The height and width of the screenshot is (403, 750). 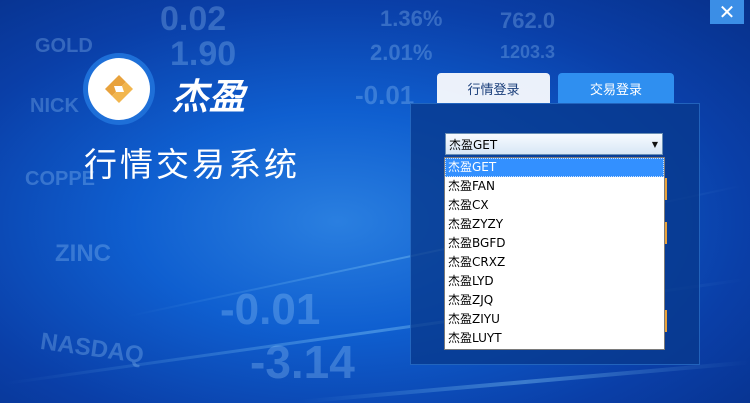 I want to click on server-option: 杰盈GET, so click(x=554, y=167).